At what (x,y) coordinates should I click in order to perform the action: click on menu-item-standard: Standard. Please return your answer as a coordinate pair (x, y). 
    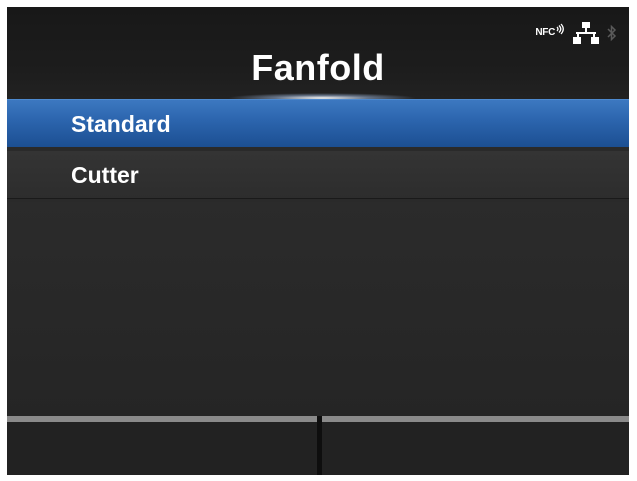
    Looking at the image, I should click on (318, 123).